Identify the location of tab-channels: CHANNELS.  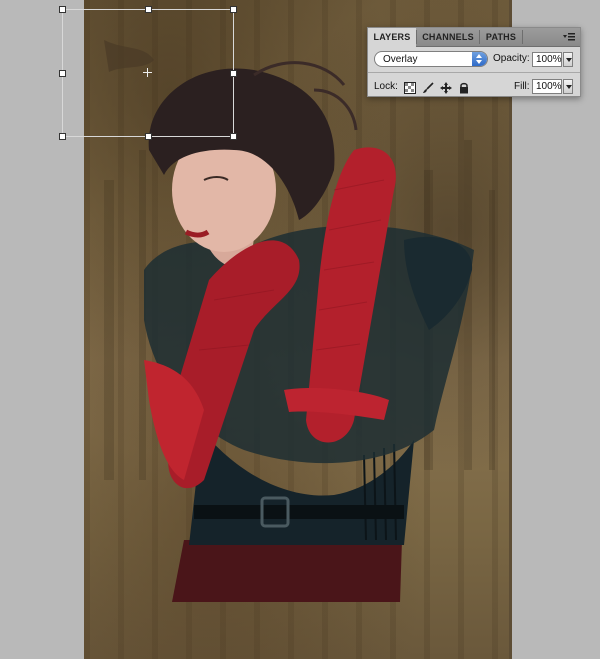
(448, 37).